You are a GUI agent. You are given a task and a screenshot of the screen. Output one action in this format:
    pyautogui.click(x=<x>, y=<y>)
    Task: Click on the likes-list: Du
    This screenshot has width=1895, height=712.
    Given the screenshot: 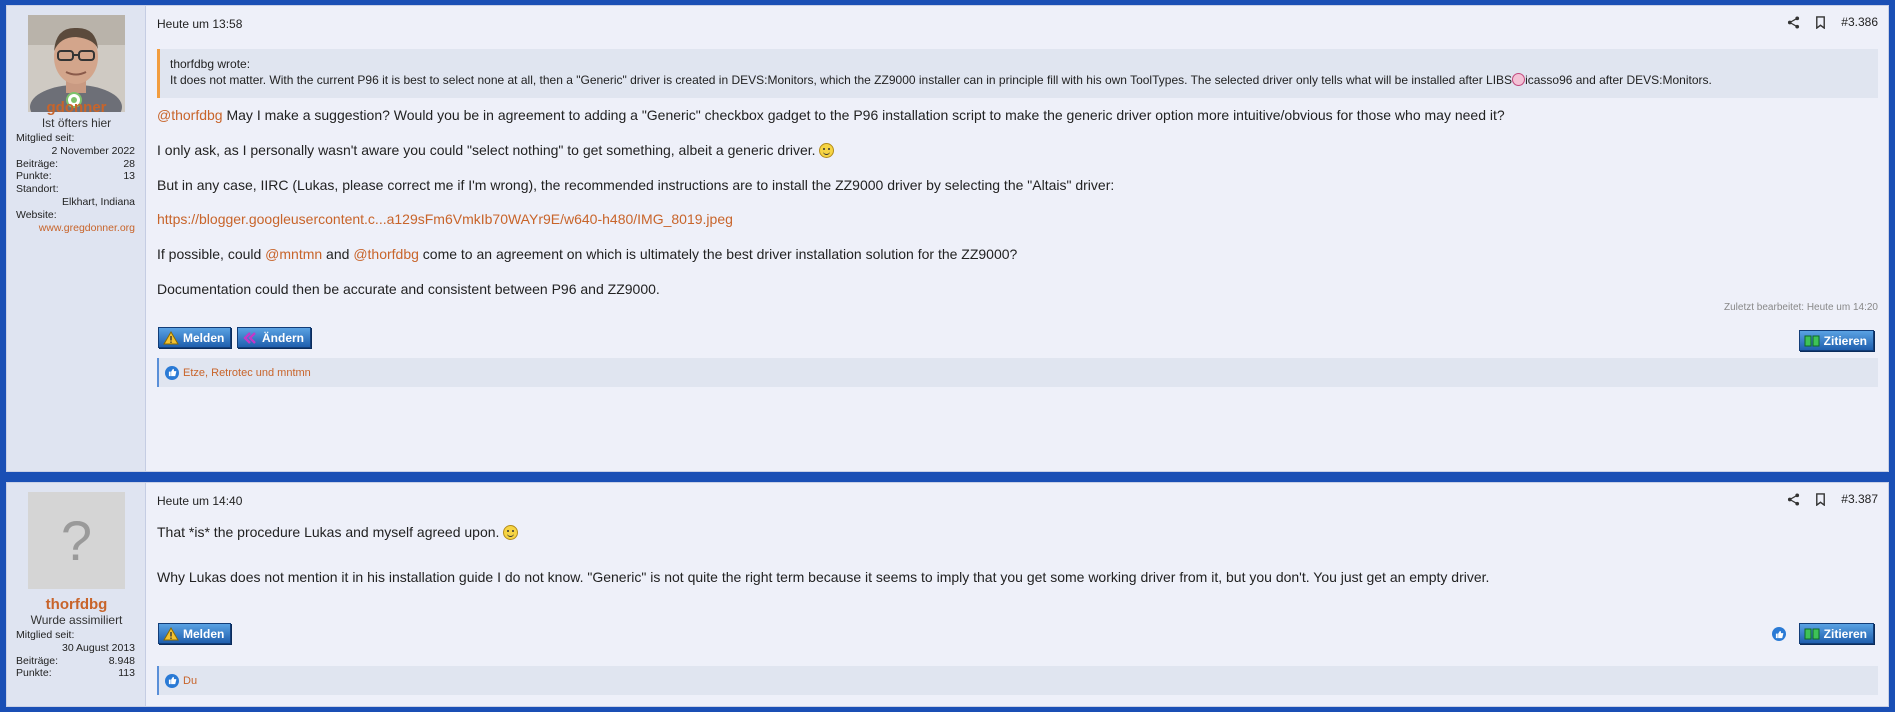 What is the action you would take?
    pyautogui.click(x=190, y=681)
    